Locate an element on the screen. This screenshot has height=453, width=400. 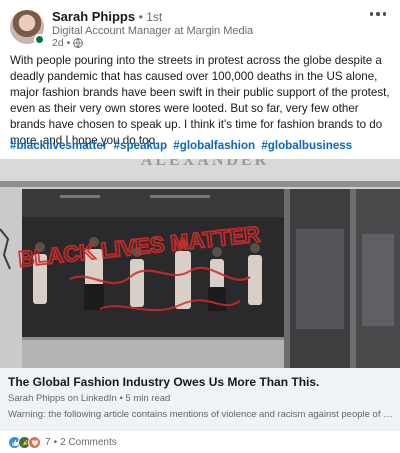
author-name: Sarah Phipps is located at coordinates (93, 16).